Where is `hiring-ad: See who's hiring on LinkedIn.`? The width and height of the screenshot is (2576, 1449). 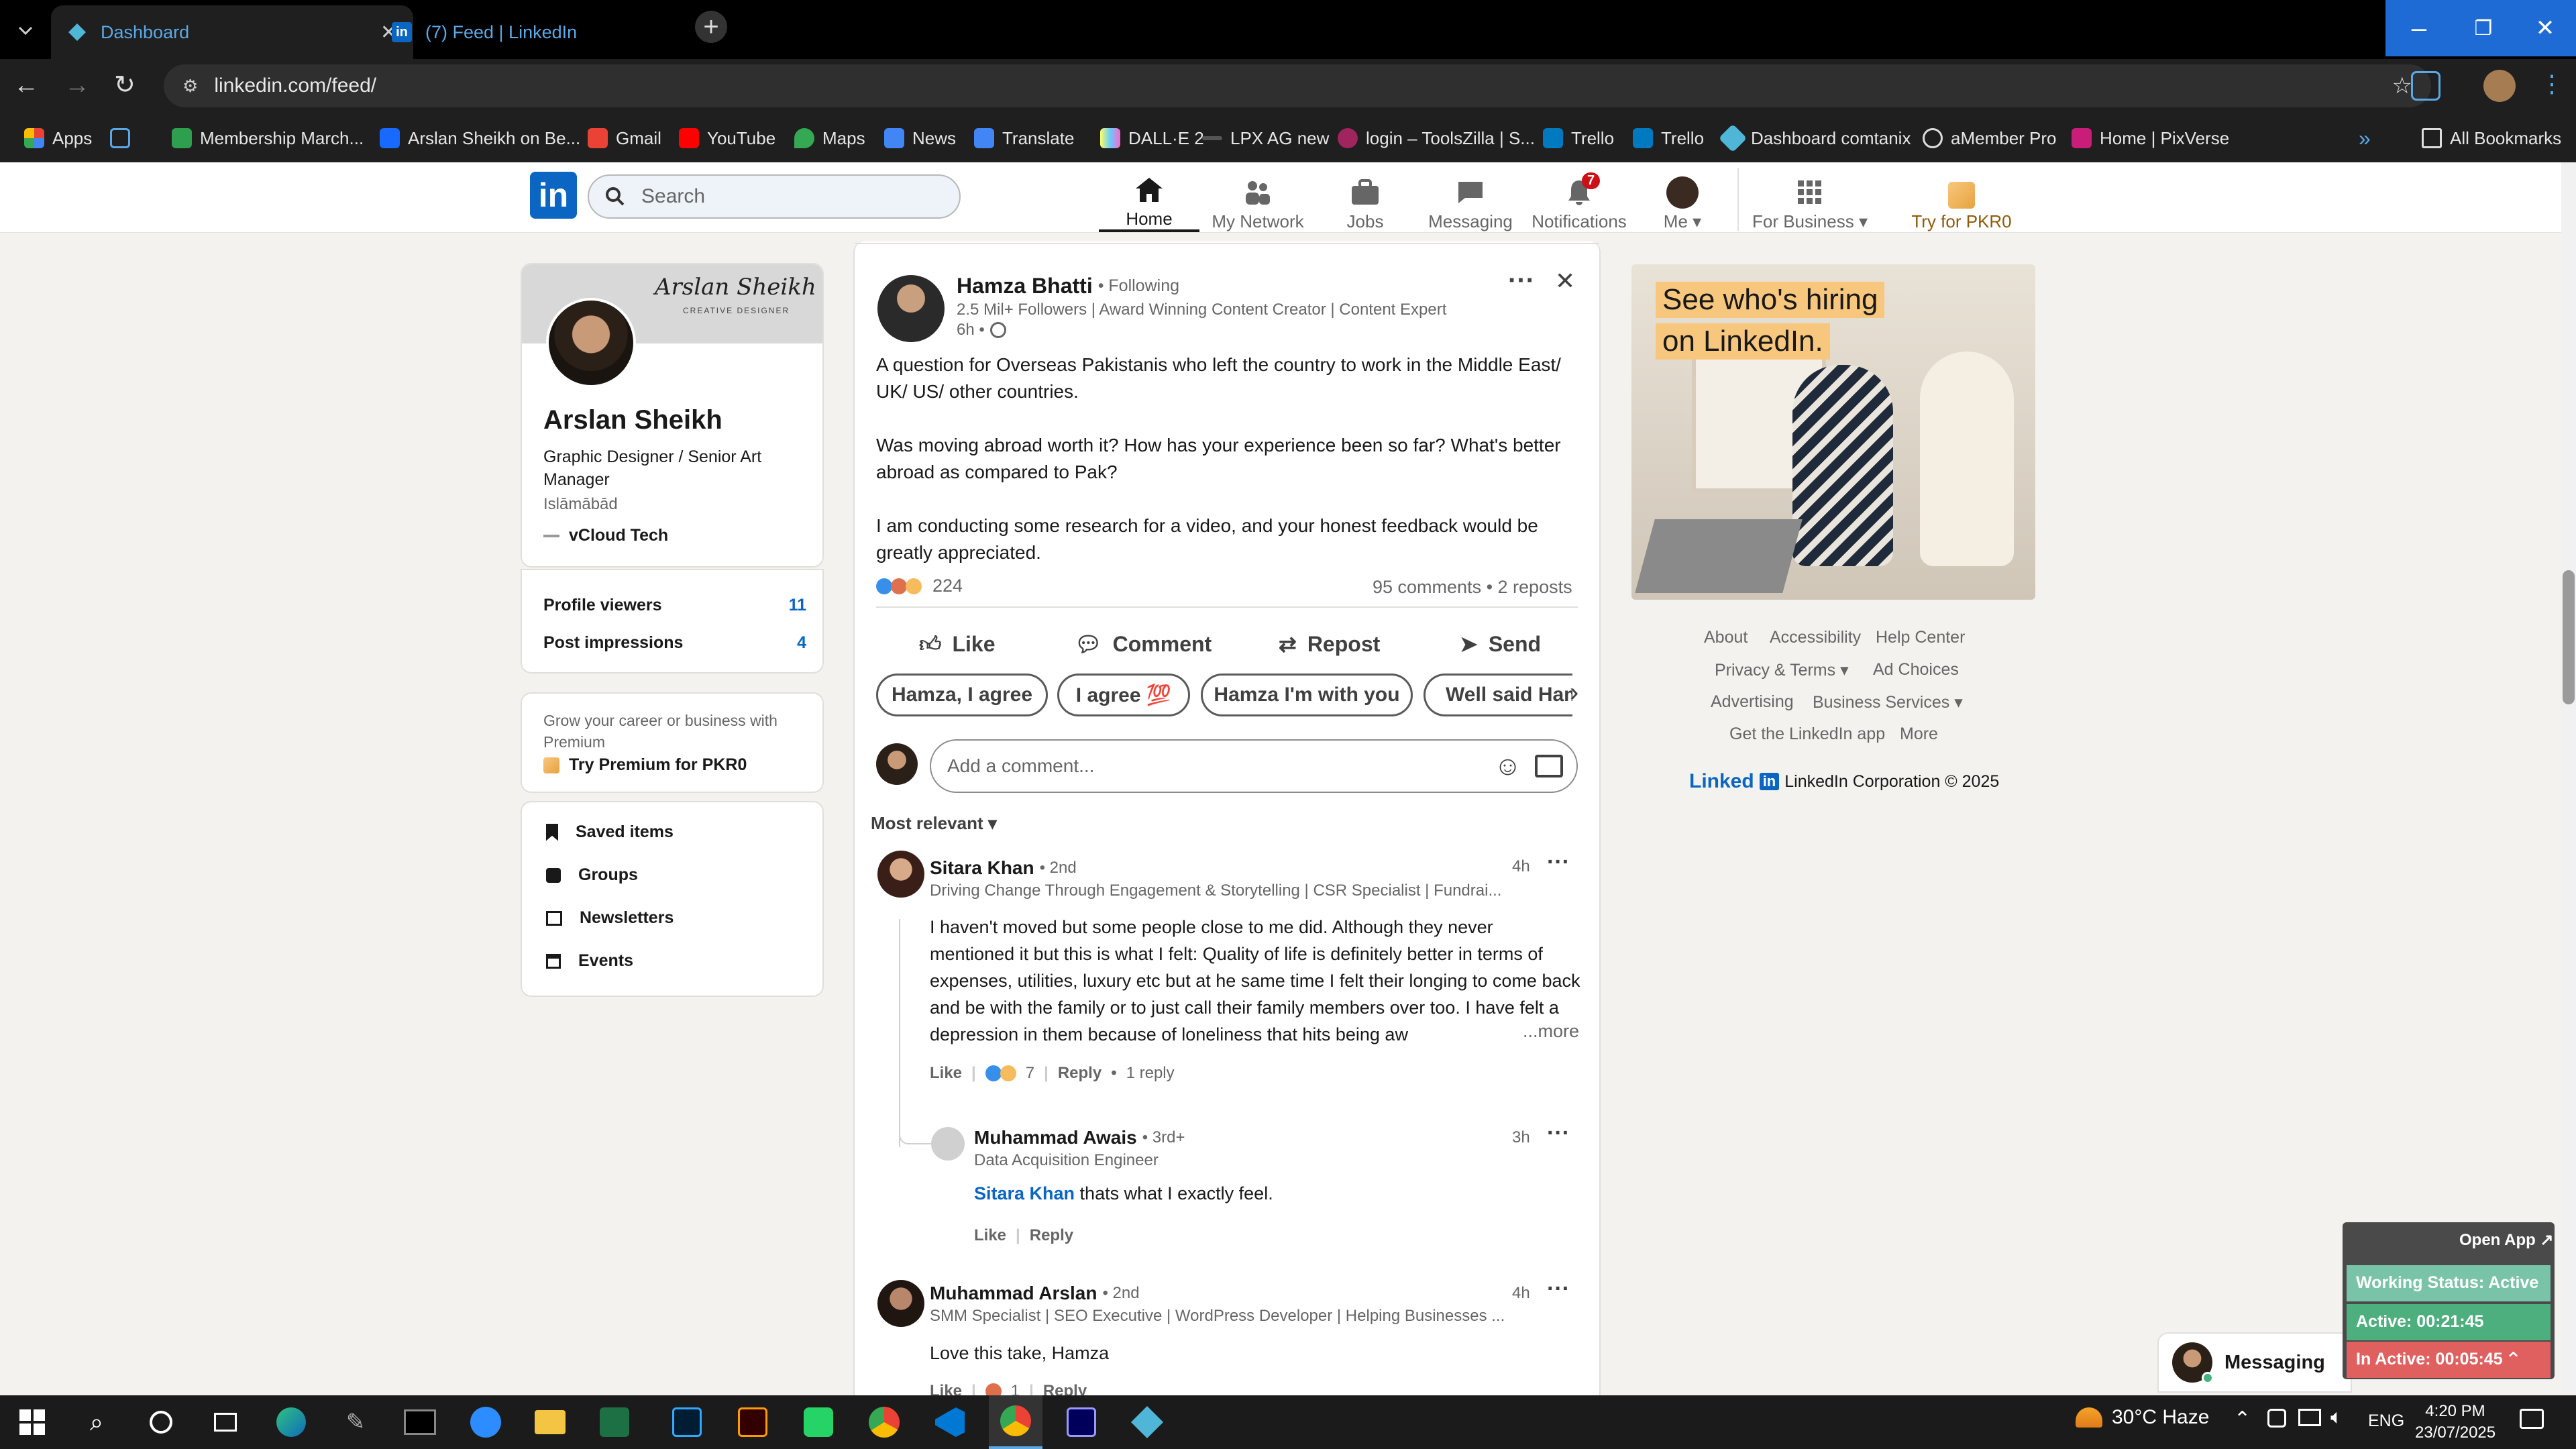
hiring-ad: See who's hiring on LinkedIn. is located at coordinates (1833, 432).